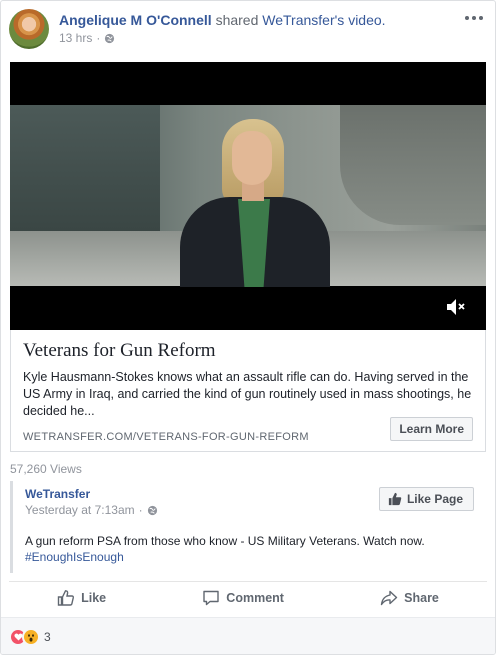 This screenshot has height=655, width=496. Describe the element at coordinates (431, 429) in the screenshot. I see `learn-more-button: Learn More` at that location.